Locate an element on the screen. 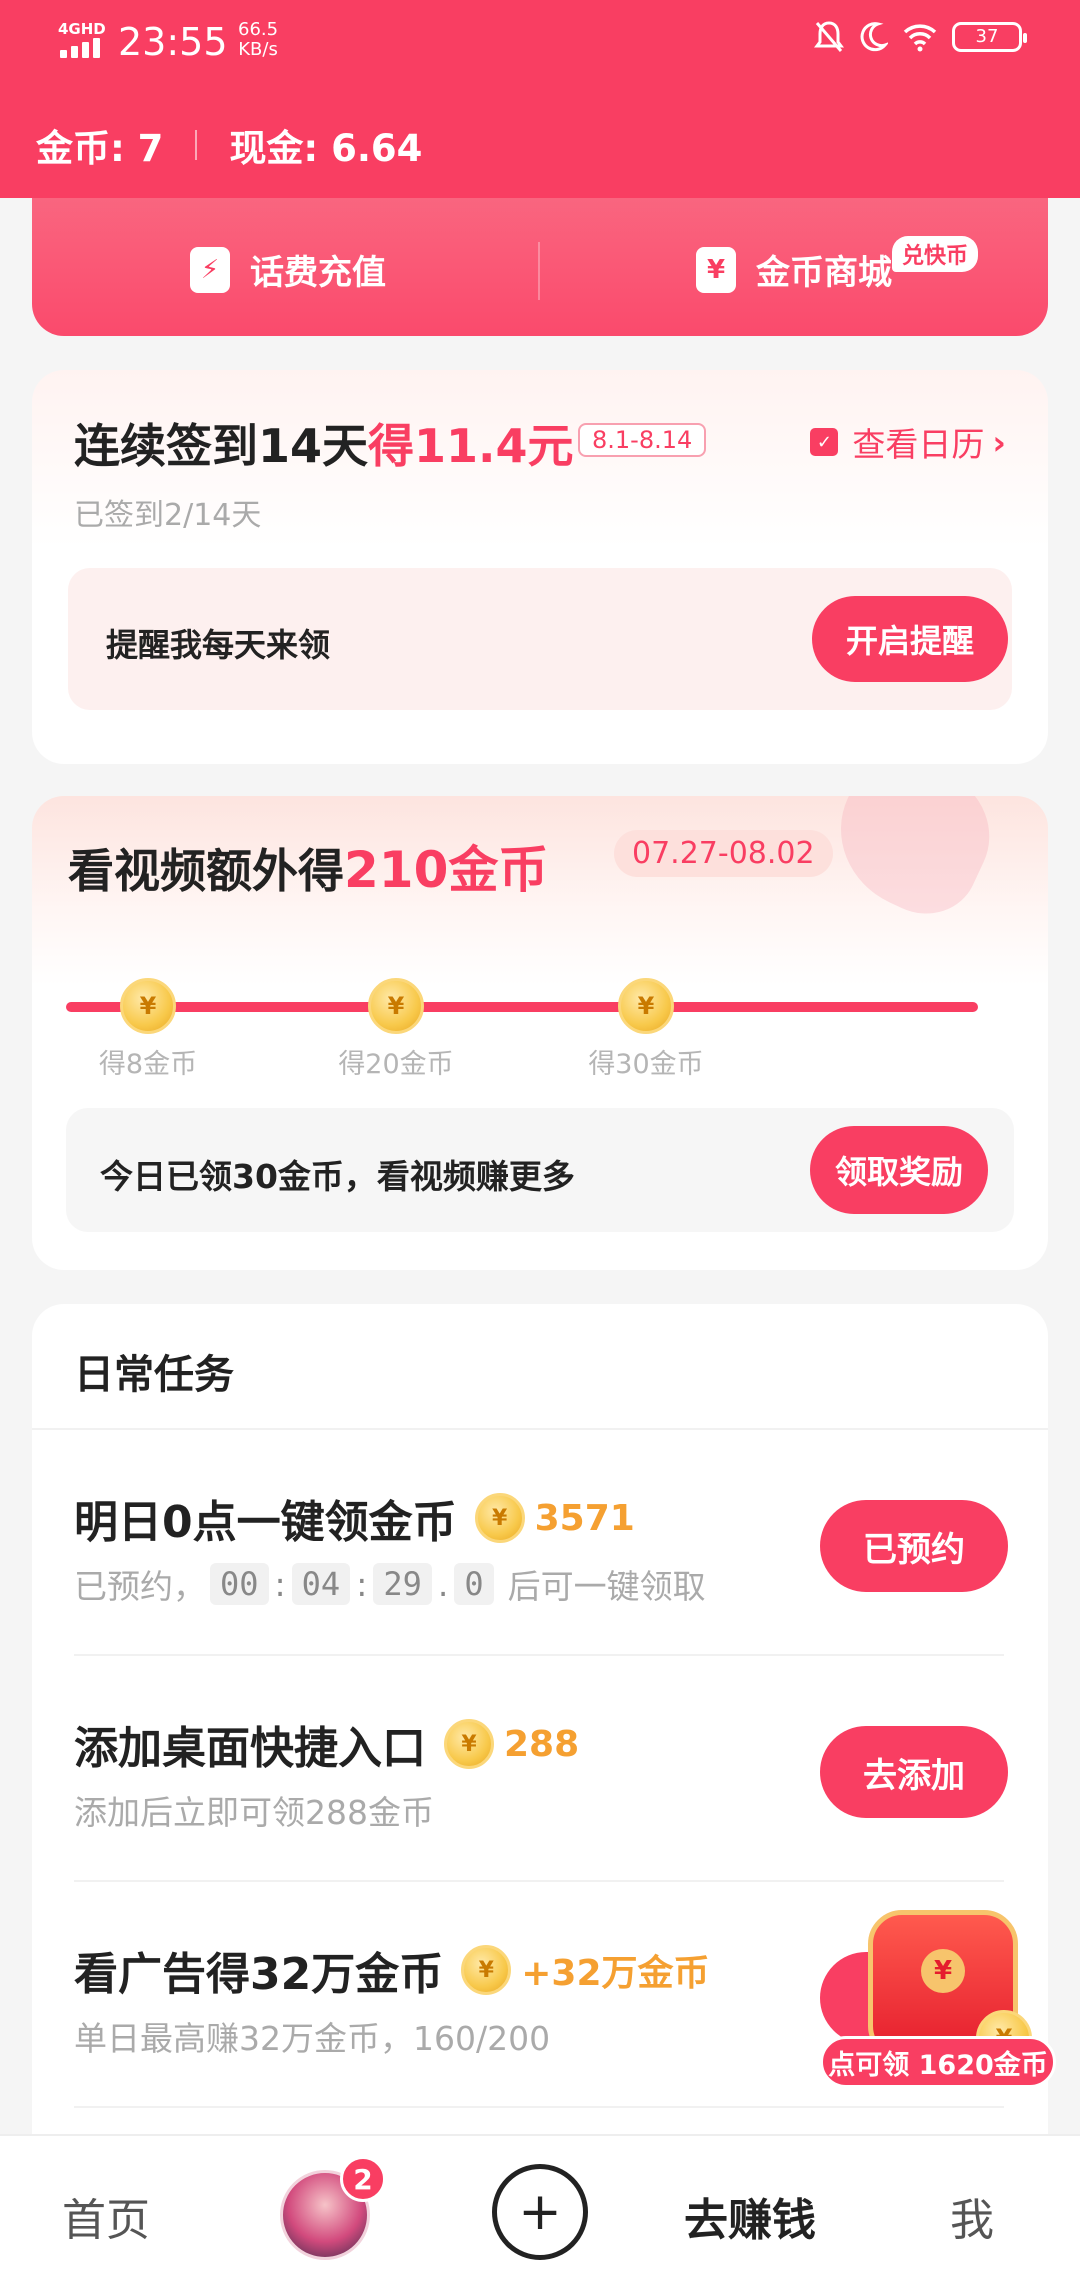  task-desc: 已预约， 00 : 04 : 29 . 0 后可一键领取 is located at coordinates (390, 1584).